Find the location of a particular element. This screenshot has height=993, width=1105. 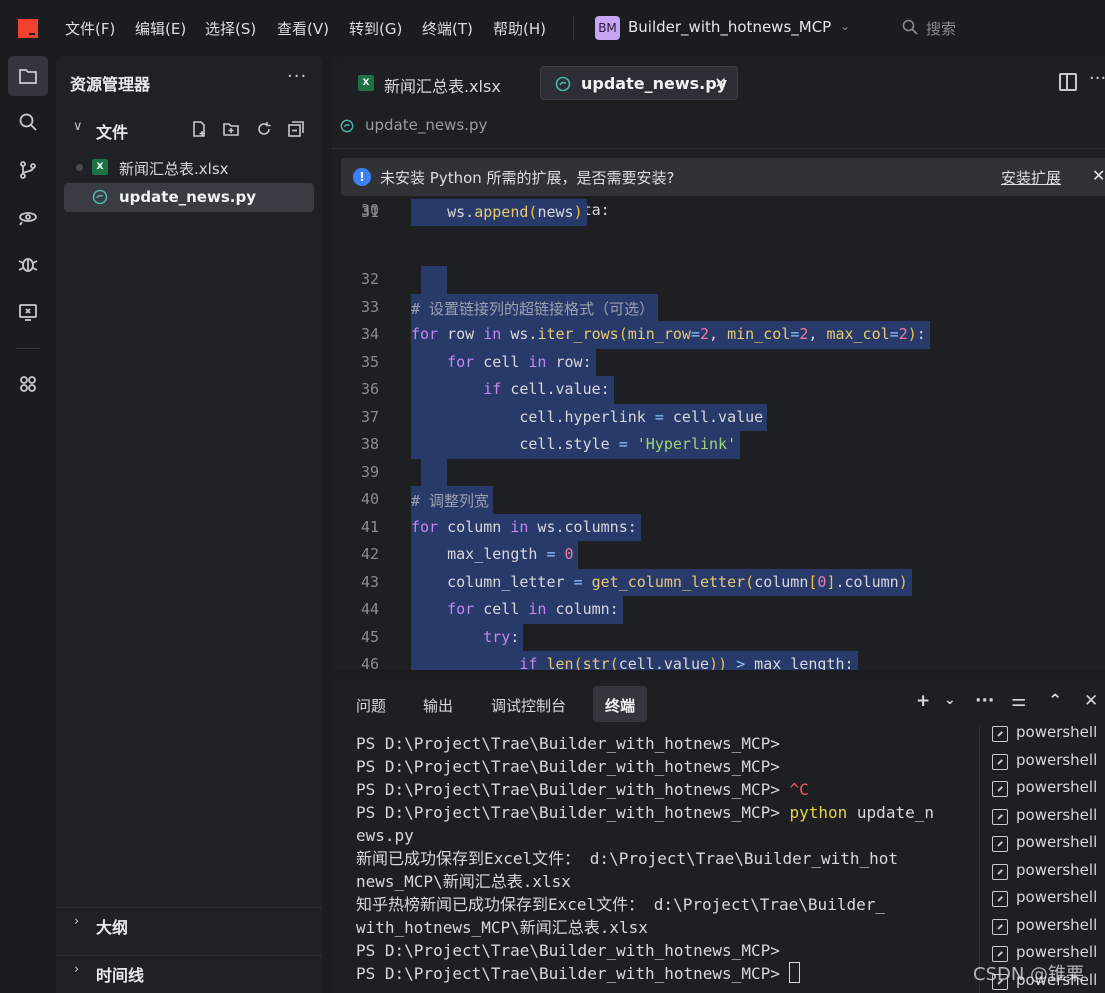

tab-update-news-py: update_news.py ✕ is located at coordinates (639, 83).